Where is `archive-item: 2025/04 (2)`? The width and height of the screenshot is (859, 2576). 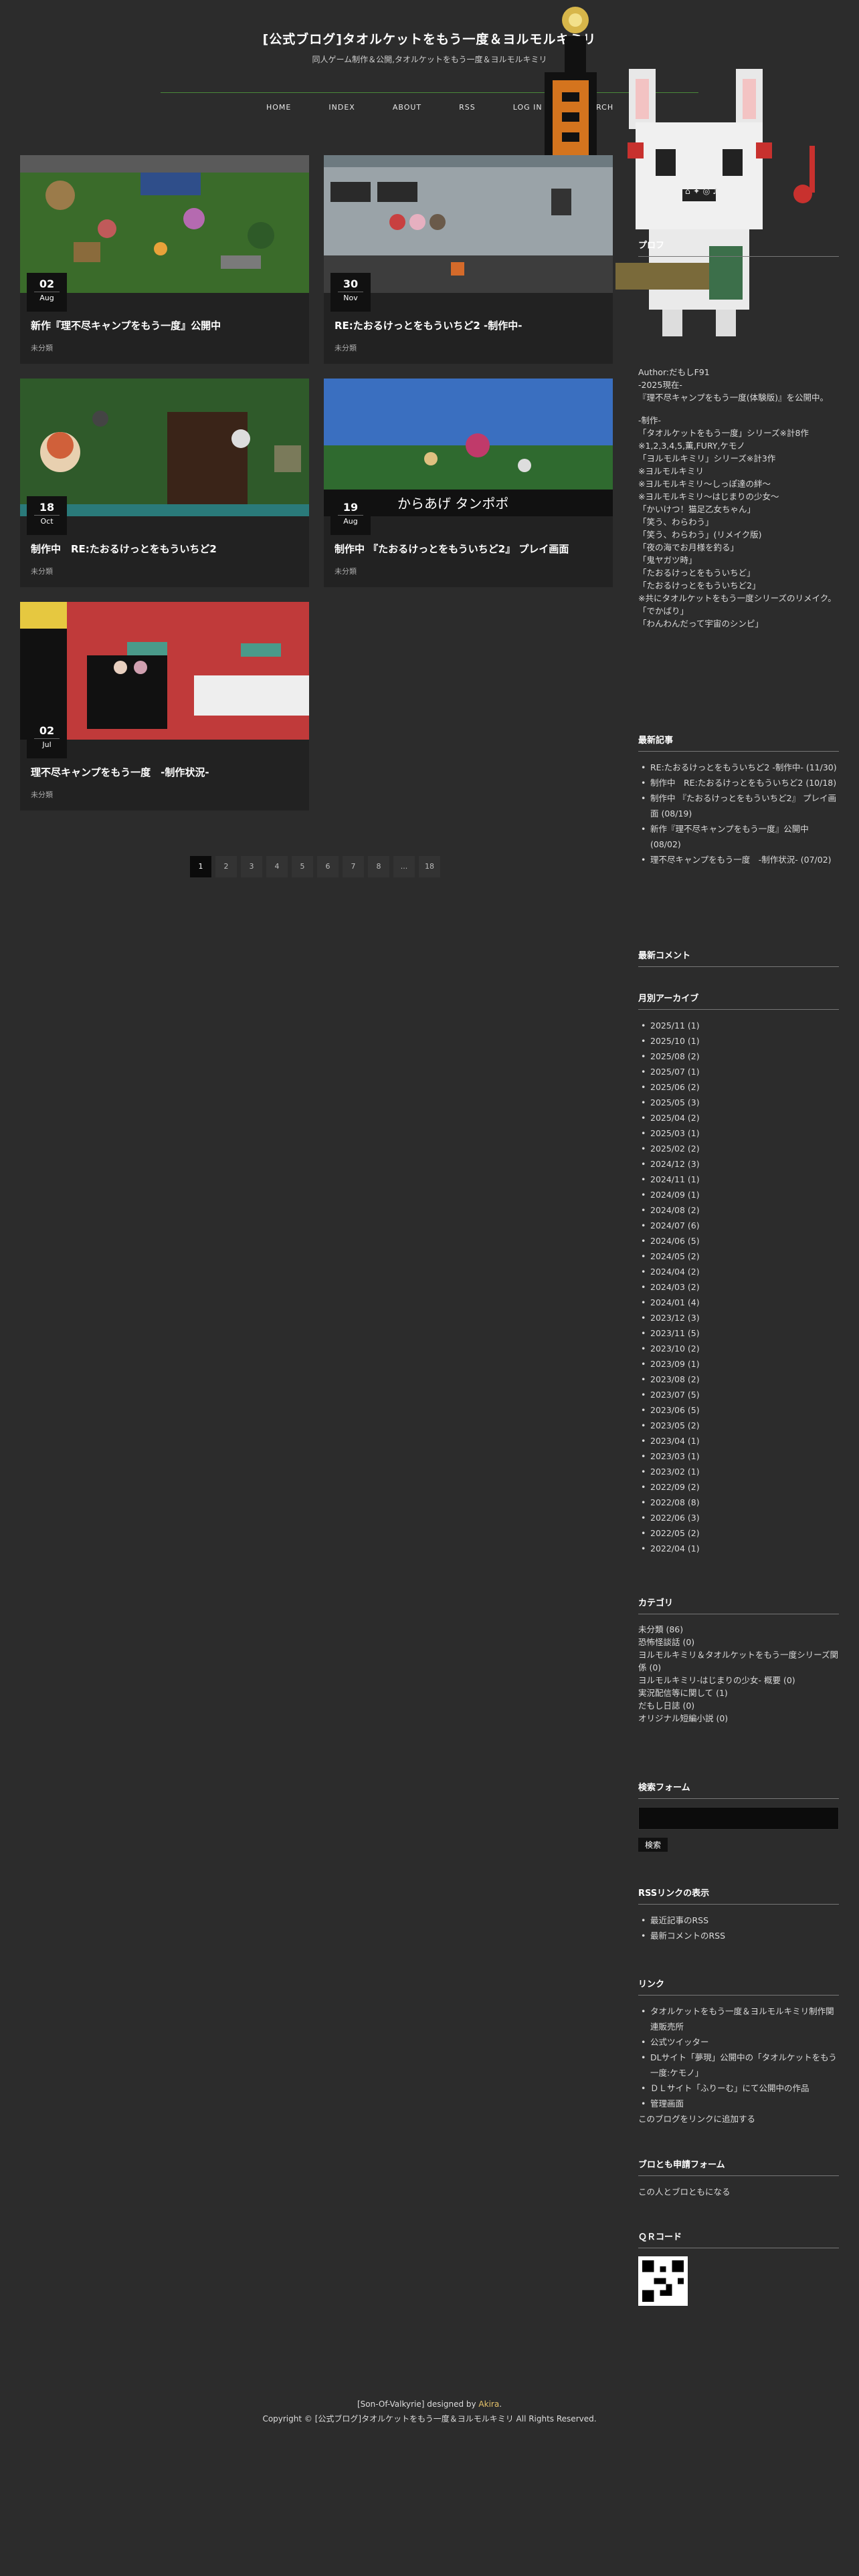
archive-item: 2025/04 (2) is located at coordinates (738, 1117).